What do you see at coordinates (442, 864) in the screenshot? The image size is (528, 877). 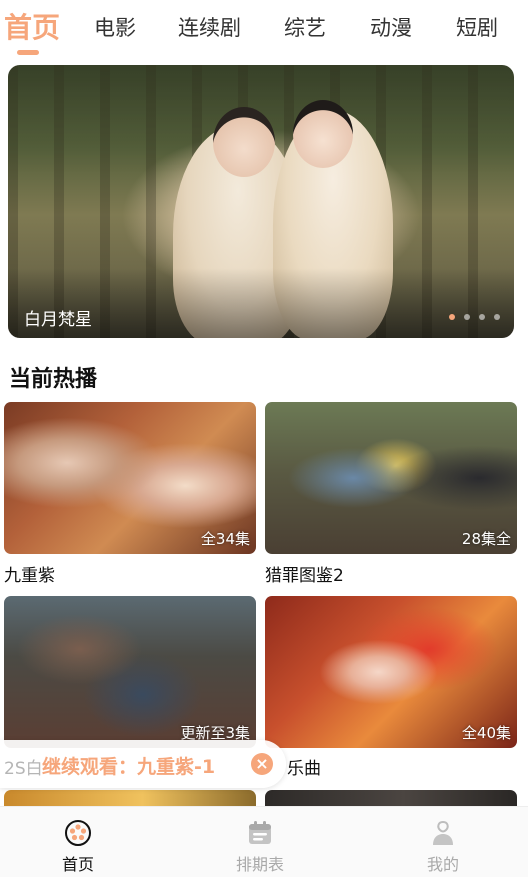 I see `nav-profile-label: 我的` at bounding box center [442, 864].